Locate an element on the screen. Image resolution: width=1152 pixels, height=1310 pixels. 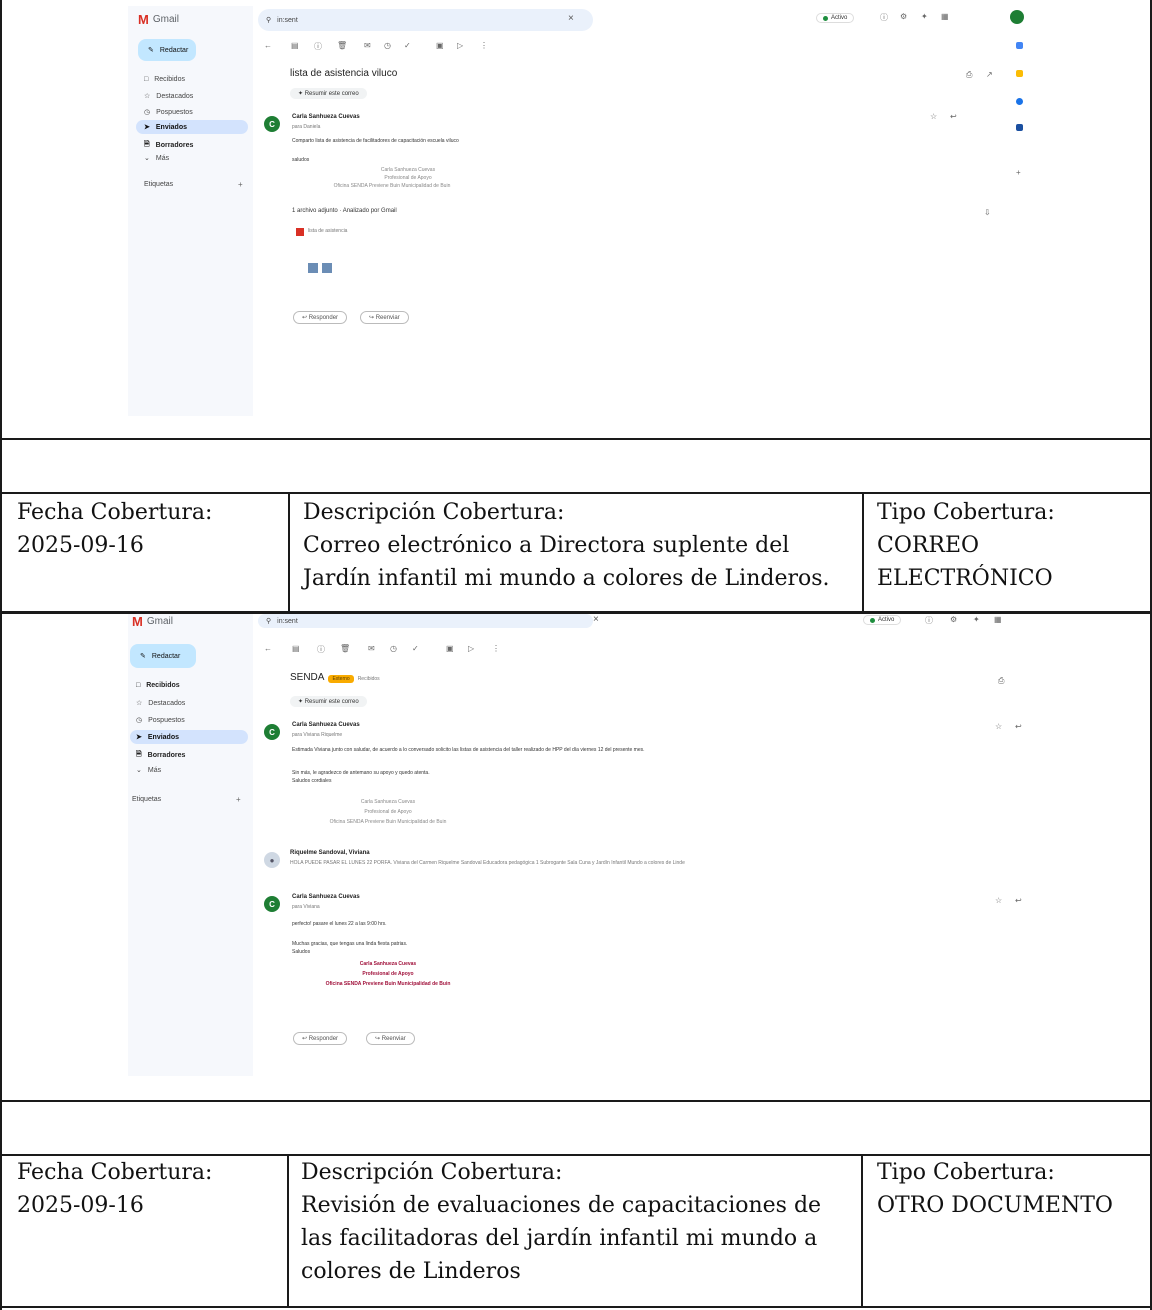
user-avatar is located at coordinates (1017, 17).